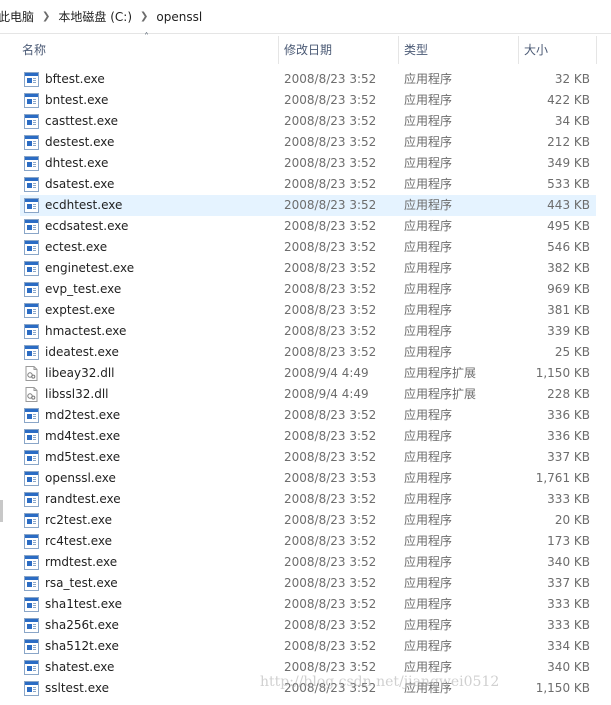 The width and height of the screenshot is (611, 705). Describe the element at coordinates (80, 310) in the screenshot. I see `file-name: exptest.exe` at that location.